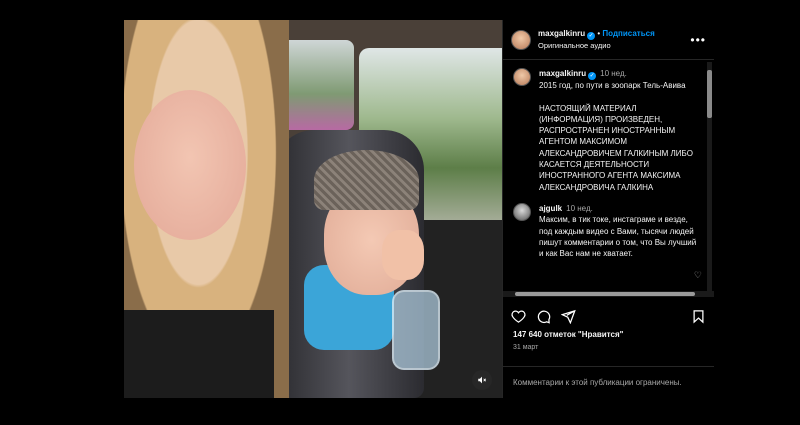 The width and height of the screenshot is (800, 425). Describe the element at coordinates (482, 380) in the screenshot. I see `mute-icon` at that location.